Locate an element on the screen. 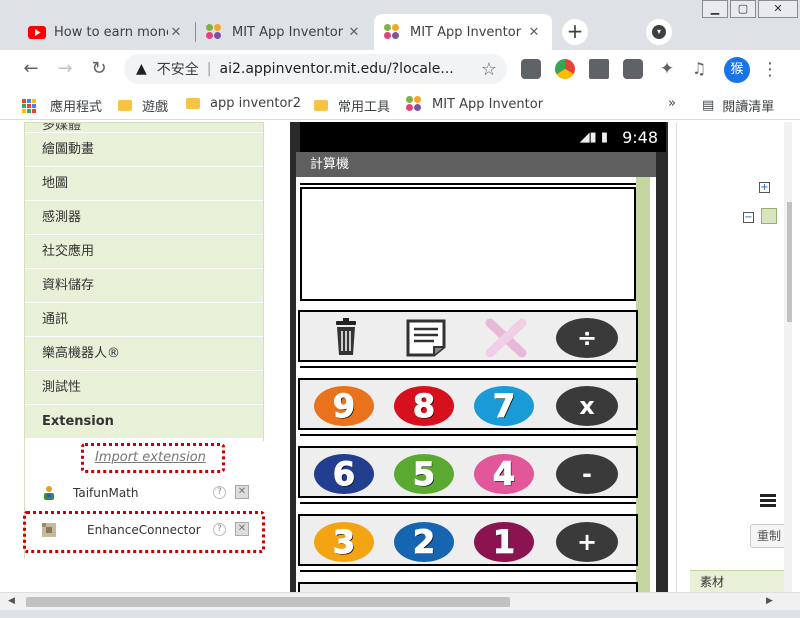 The image size is (800, 618). palette-category-maps: 地圖 is located at coordinates (144, 184).